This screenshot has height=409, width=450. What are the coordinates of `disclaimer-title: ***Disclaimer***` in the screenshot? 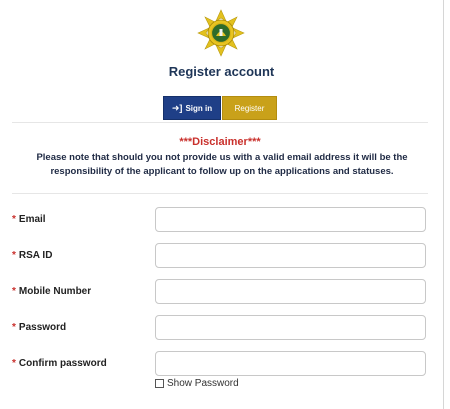 It's located at (220, 142).